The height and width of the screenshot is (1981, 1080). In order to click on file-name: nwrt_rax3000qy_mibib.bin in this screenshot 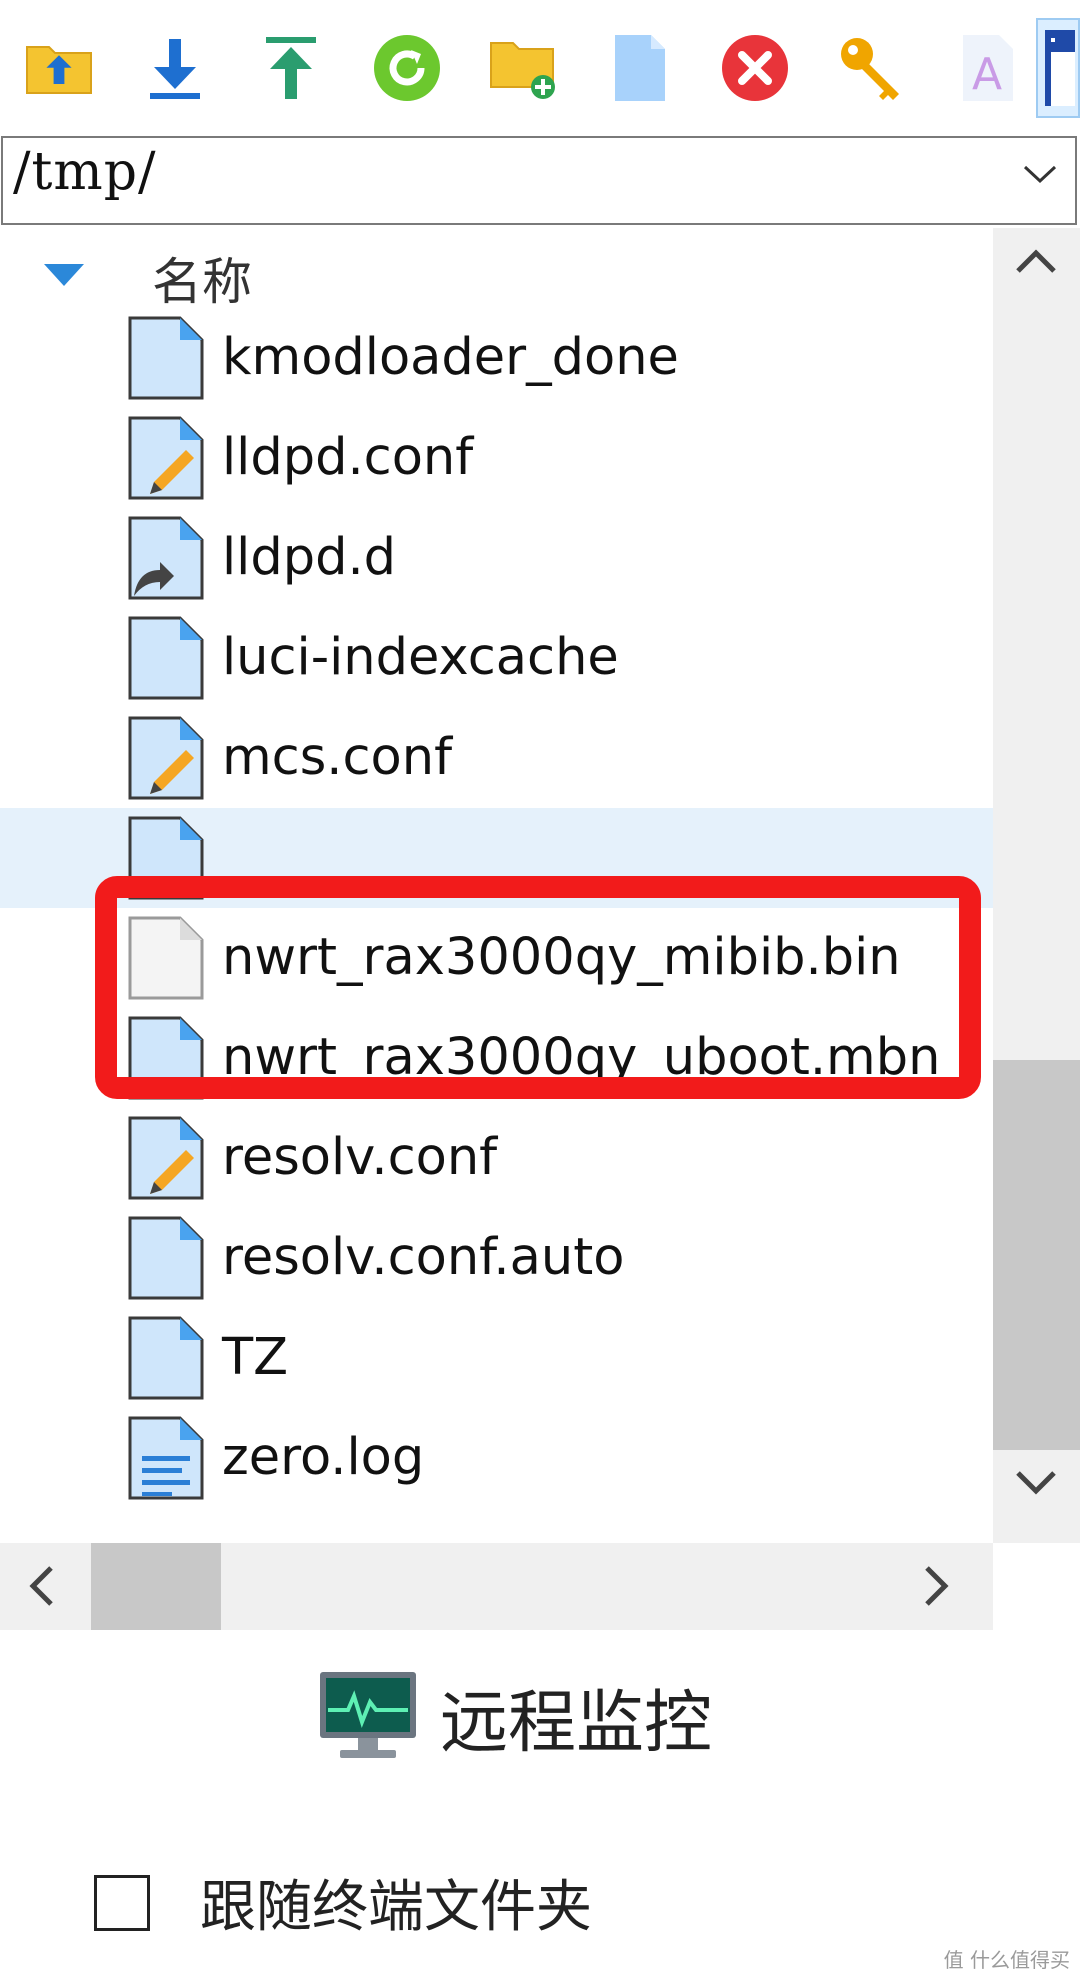, I will do `click(561, 957)`.